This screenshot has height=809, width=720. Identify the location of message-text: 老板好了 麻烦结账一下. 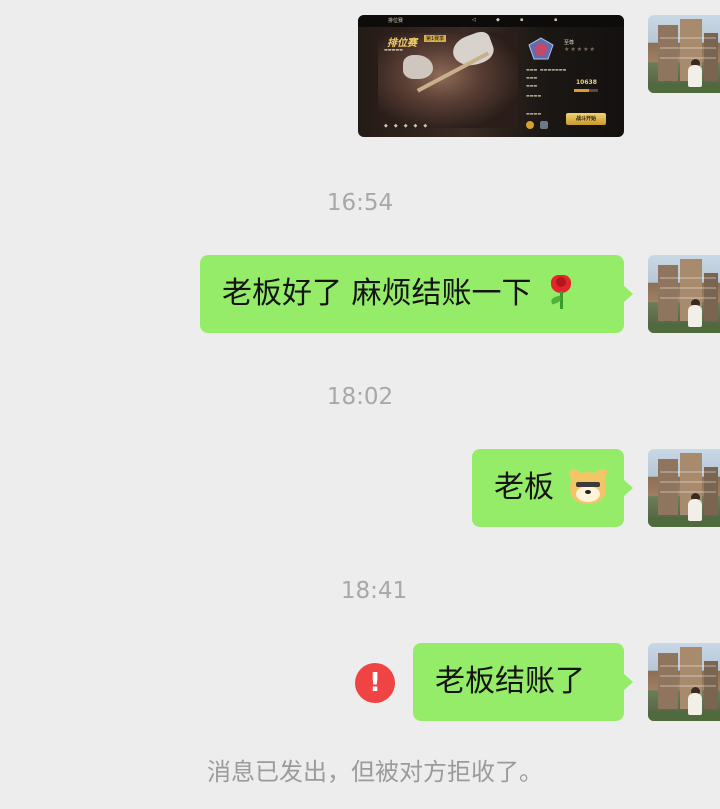
(377, 293).